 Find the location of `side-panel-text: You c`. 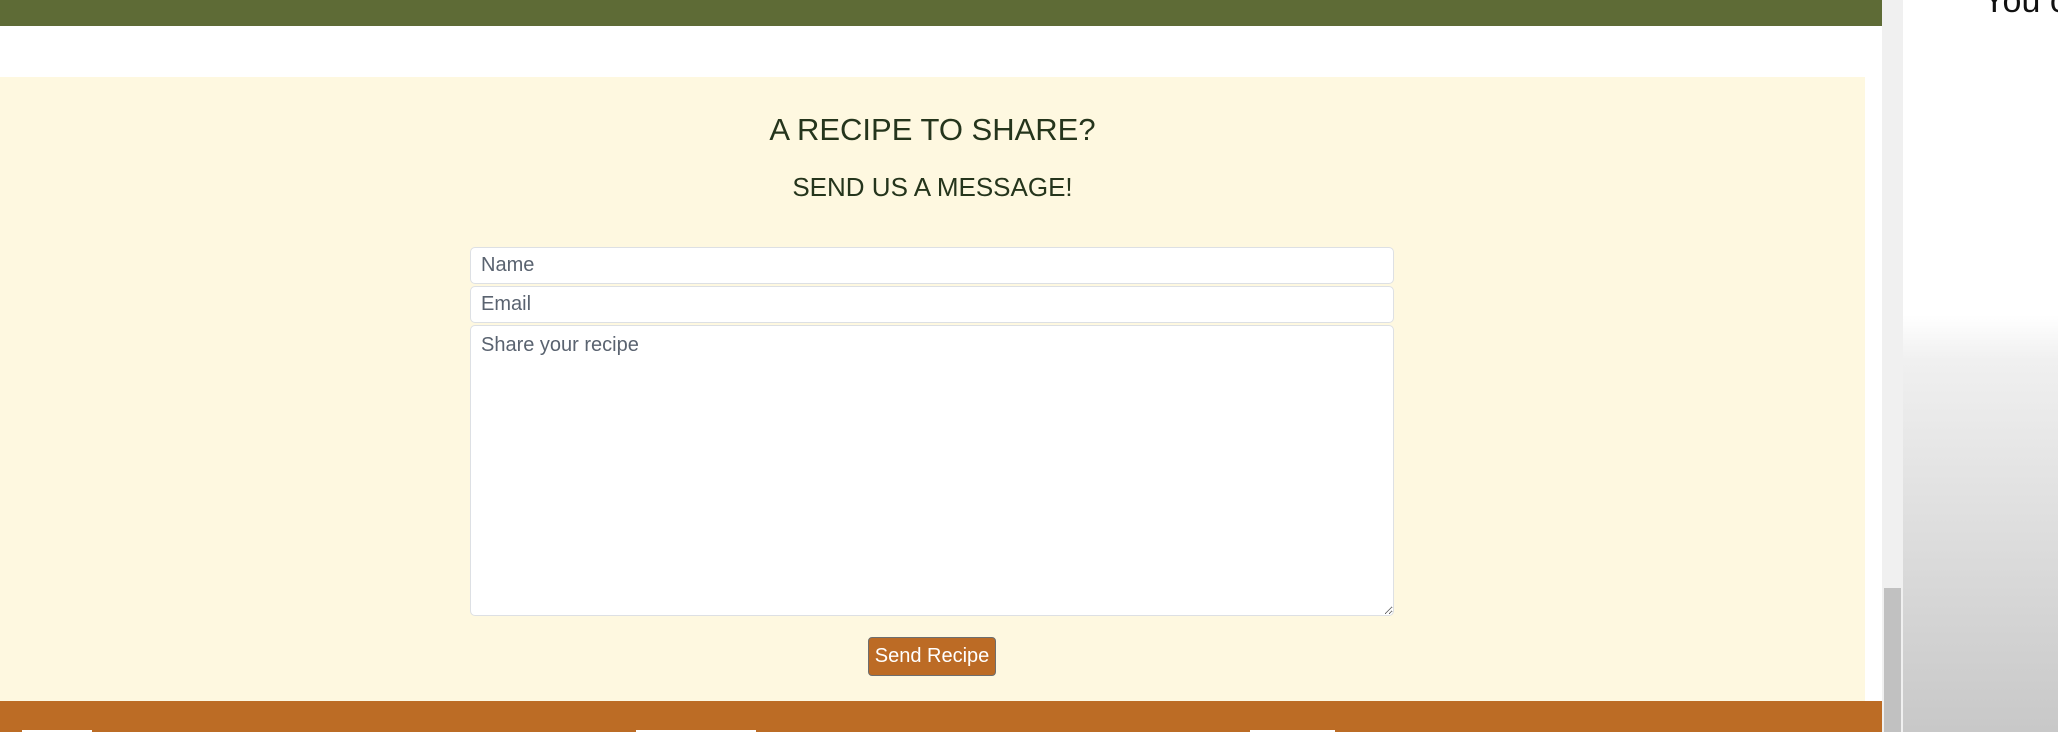

side-panel-text: You c is located at coordinates (2020, 10).